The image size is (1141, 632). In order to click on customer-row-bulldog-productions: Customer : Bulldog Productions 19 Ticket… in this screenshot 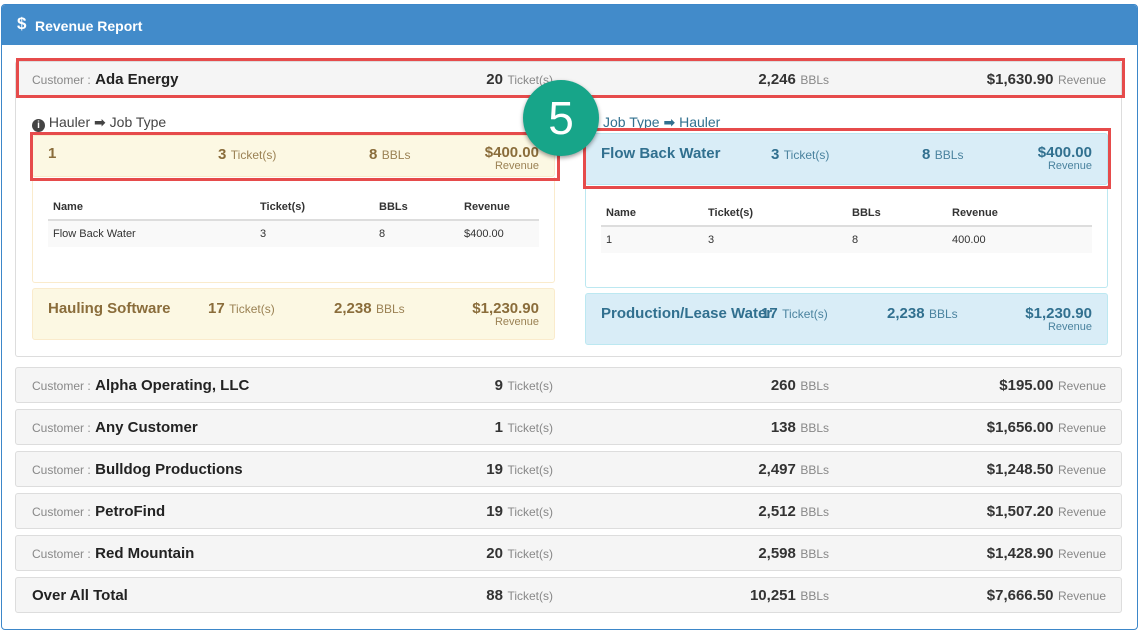, I will do `click(568, 469)`.